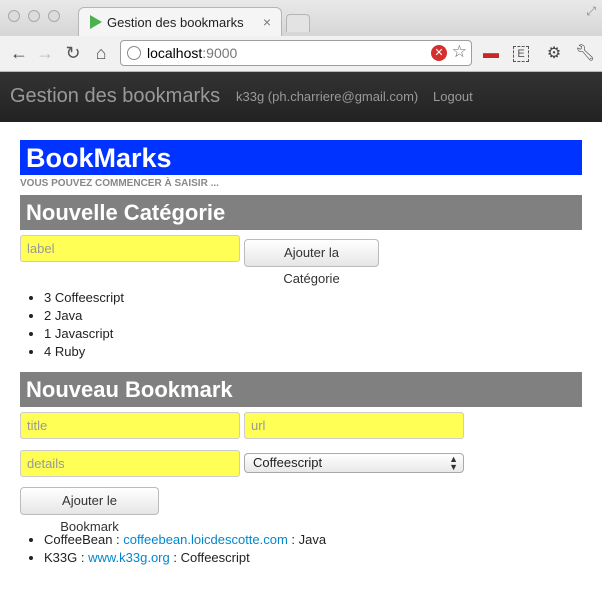 This screenshot has height=603, width=602. What do you see at coordinates (354, 463) in the screenshot?
I see `category-select: Coffeescript ▲ ▼` at bounding box center [354, 463].